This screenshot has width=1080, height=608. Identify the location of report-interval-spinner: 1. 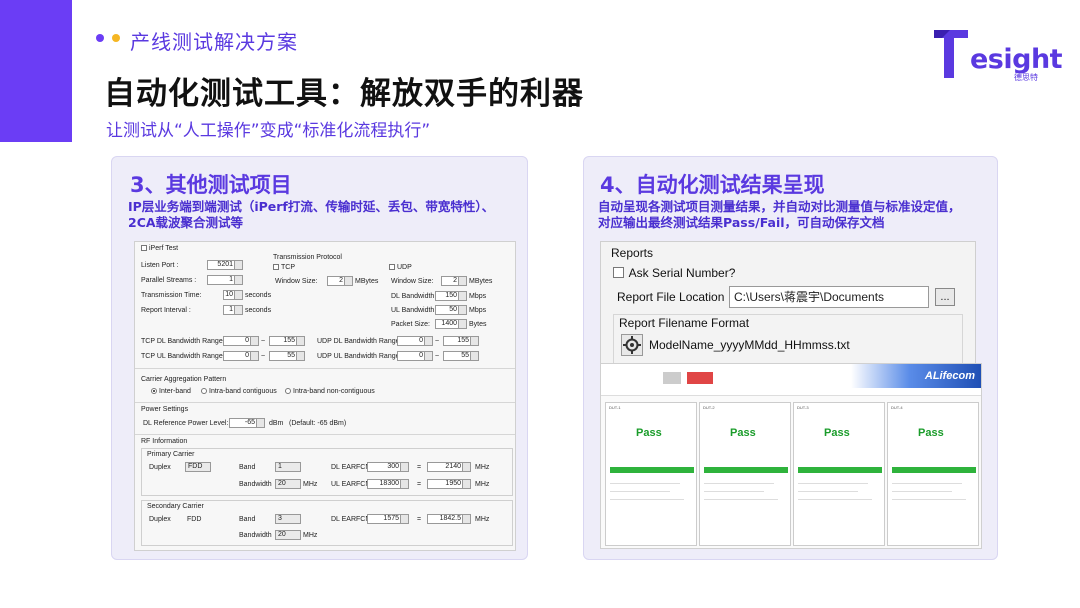
(233, 310).